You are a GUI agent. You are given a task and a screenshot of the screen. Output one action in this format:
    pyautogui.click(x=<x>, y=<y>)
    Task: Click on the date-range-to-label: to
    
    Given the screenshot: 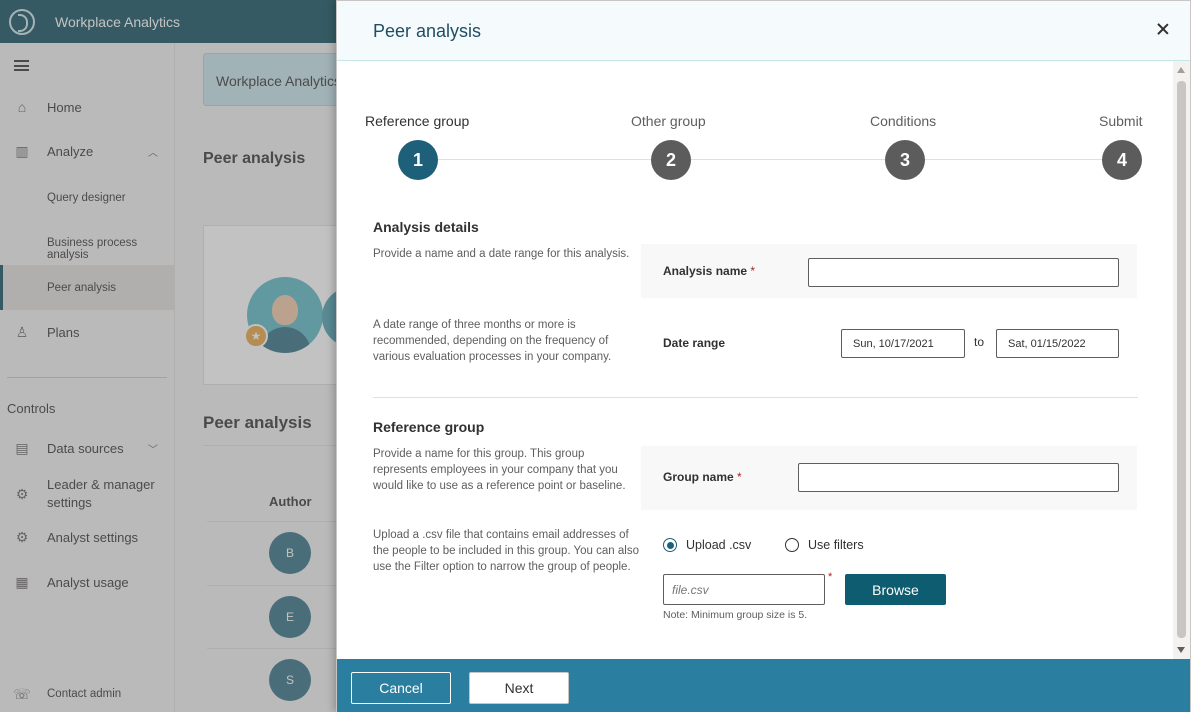 What is the action you would take?
    pyautogui.click(x=979, y=342)
    